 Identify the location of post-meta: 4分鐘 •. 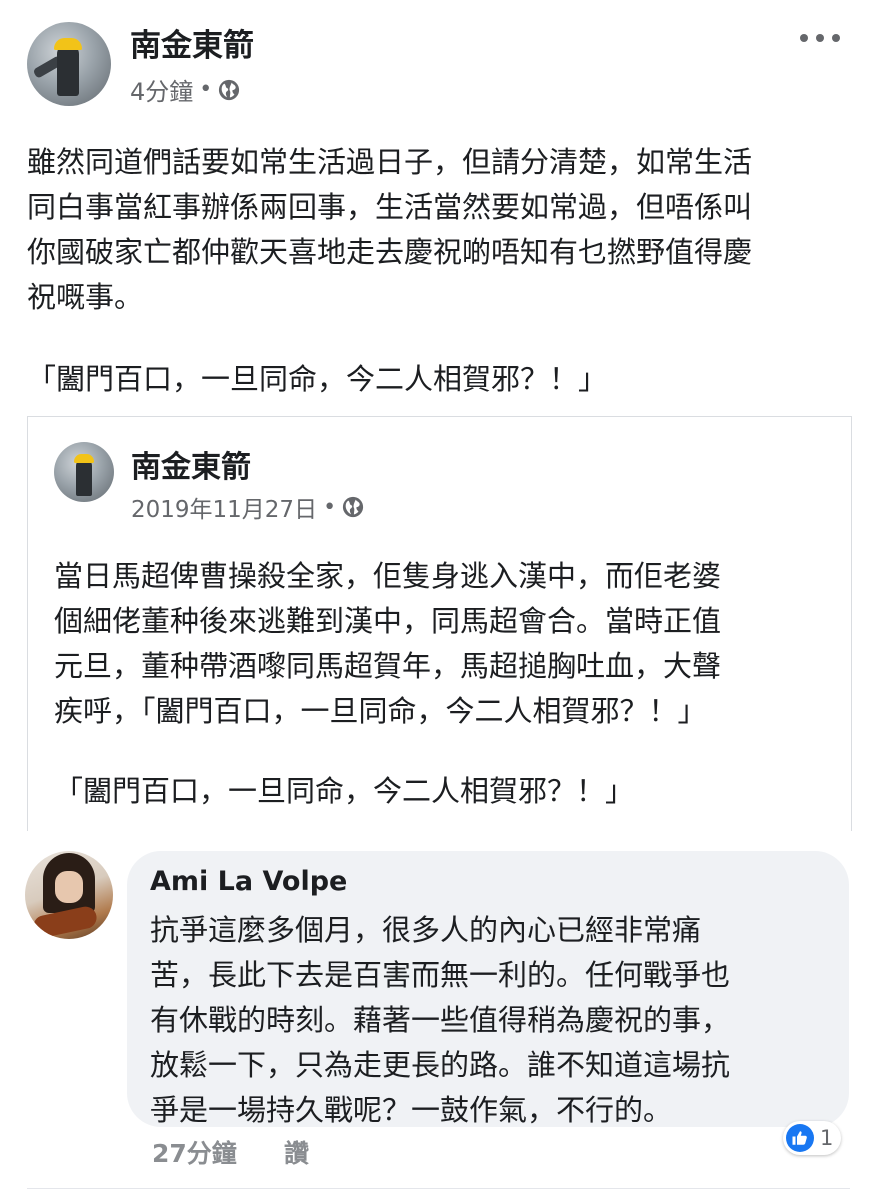
(185, 89).